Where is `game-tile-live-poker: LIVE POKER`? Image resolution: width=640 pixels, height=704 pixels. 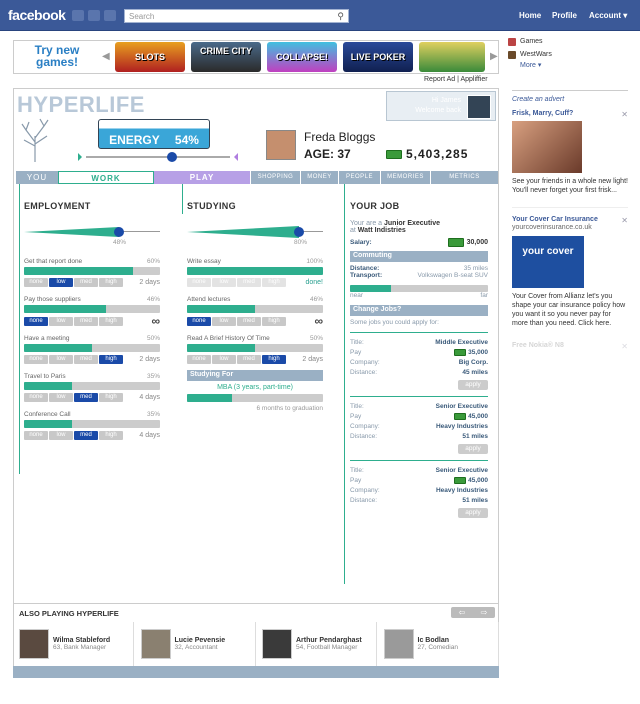 game-tile-live-poker: LIVE POKER is located at coordinates (378, 57).